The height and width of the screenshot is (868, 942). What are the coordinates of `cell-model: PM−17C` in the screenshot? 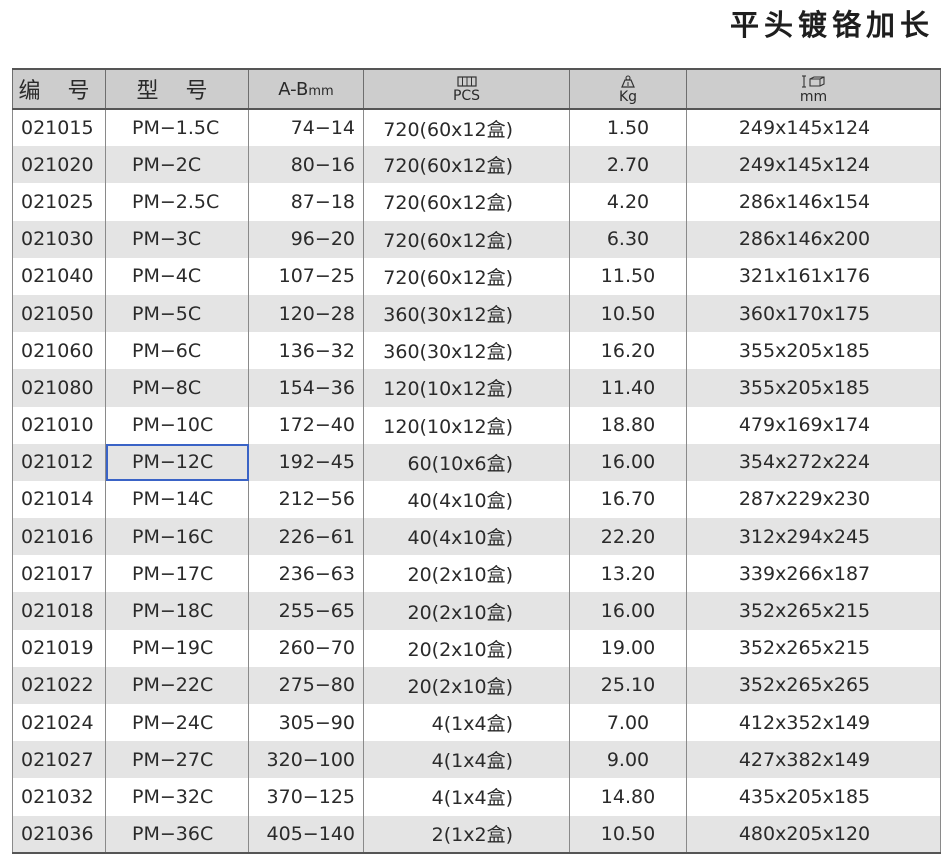 It's located at (177, 574).